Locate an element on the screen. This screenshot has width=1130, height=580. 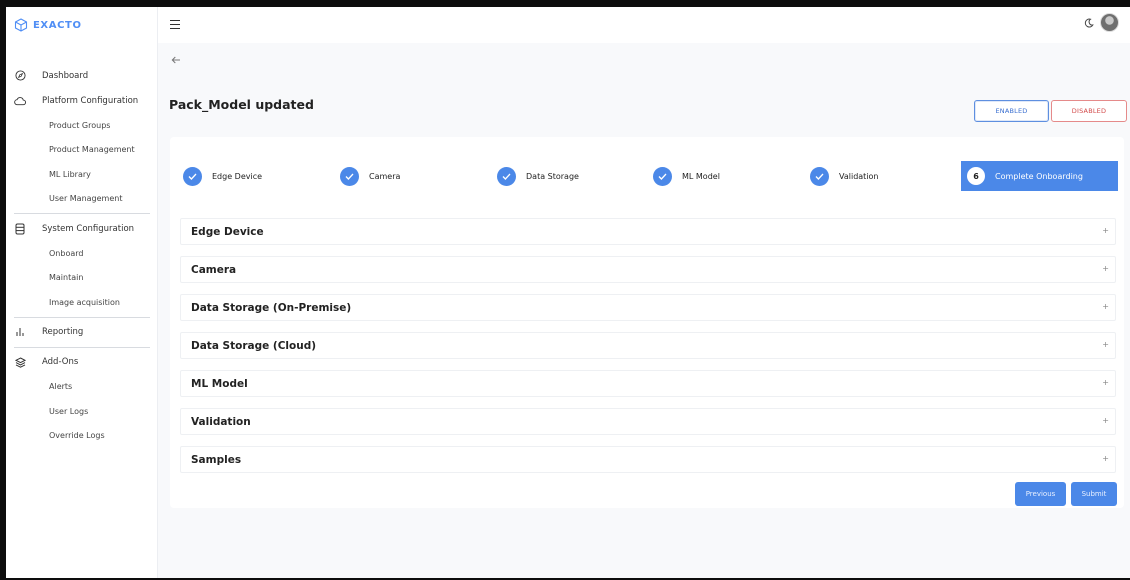
accordion-label: Validation is located at coordinates (221, 421).